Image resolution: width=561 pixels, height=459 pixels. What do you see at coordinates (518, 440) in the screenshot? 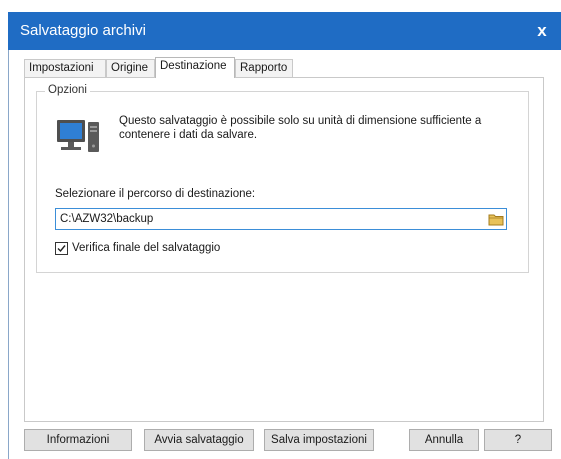
I see `help-button: ?` at bounding box center [518, 440].